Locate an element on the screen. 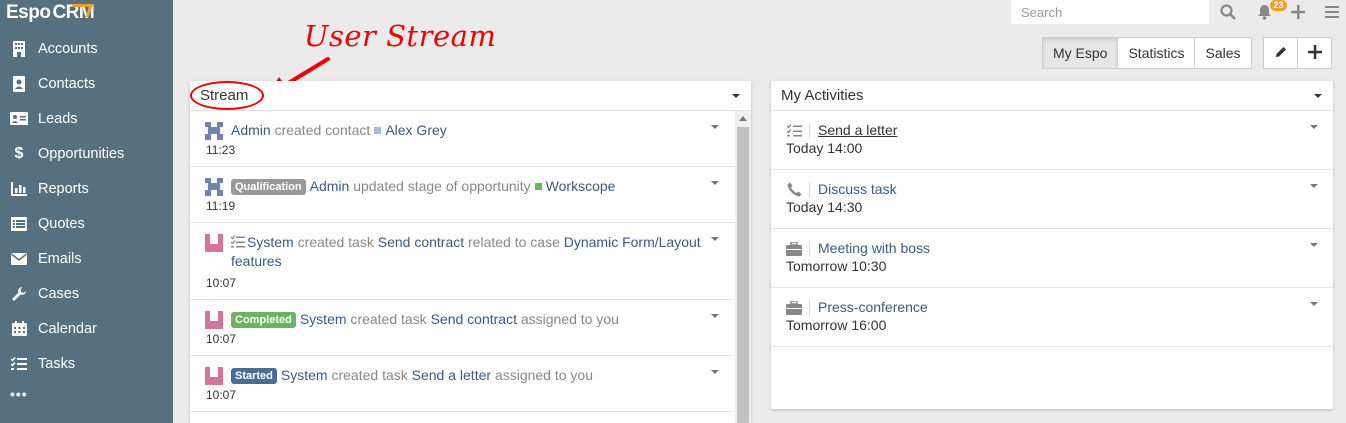  stream-target-link: Workscope is located at coordinates (581, 186).